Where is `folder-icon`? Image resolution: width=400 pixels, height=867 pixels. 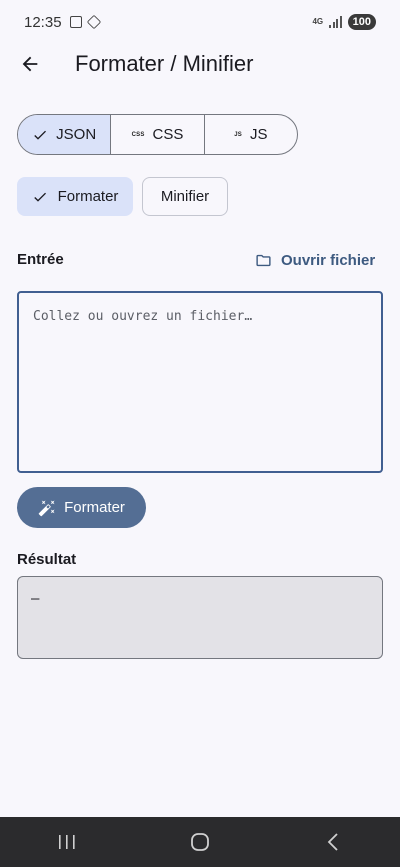
folder-icon is located at coordinates (263, 260).